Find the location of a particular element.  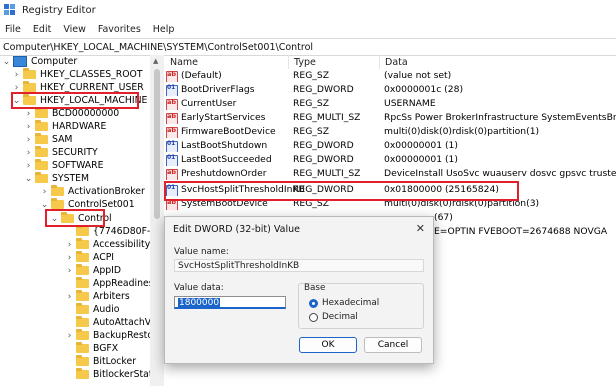

hexadecimal-radio is located at coordinates (313, 303).